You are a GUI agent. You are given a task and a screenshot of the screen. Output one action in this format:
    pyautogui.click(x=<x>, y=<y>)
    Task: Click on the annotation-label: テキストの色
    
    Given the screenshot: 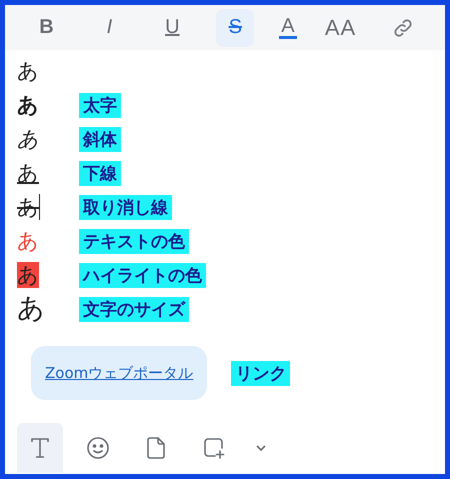 What is the action you would take?
    pyautogui.click(x=134, y=241)
    